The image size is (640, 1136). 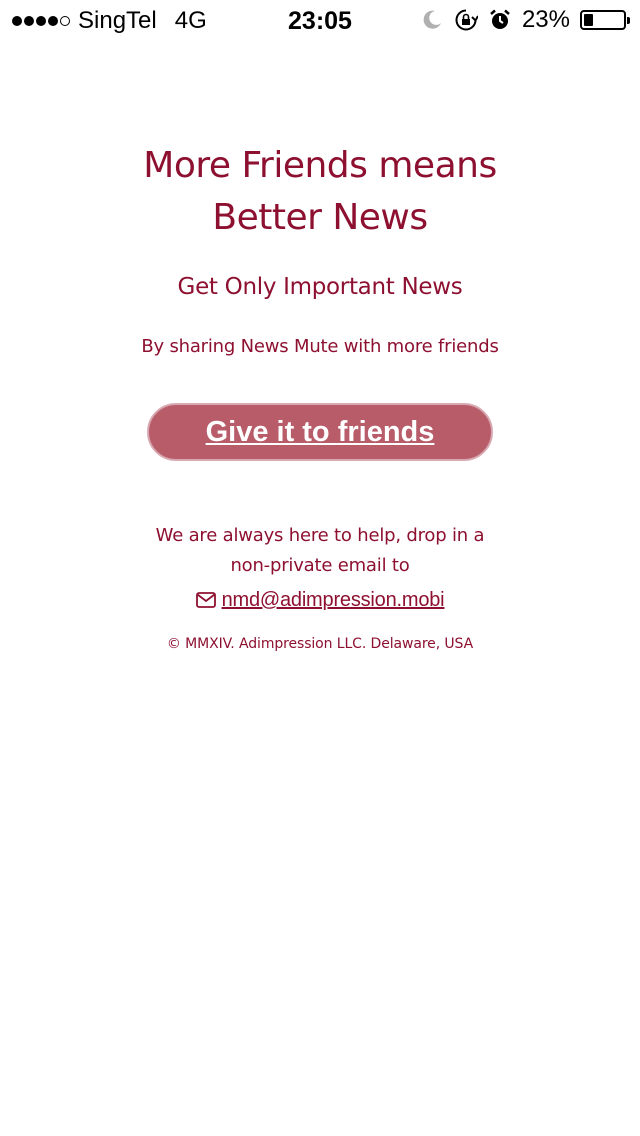 I want to click on moon-icon, so click(x=432, y=19).